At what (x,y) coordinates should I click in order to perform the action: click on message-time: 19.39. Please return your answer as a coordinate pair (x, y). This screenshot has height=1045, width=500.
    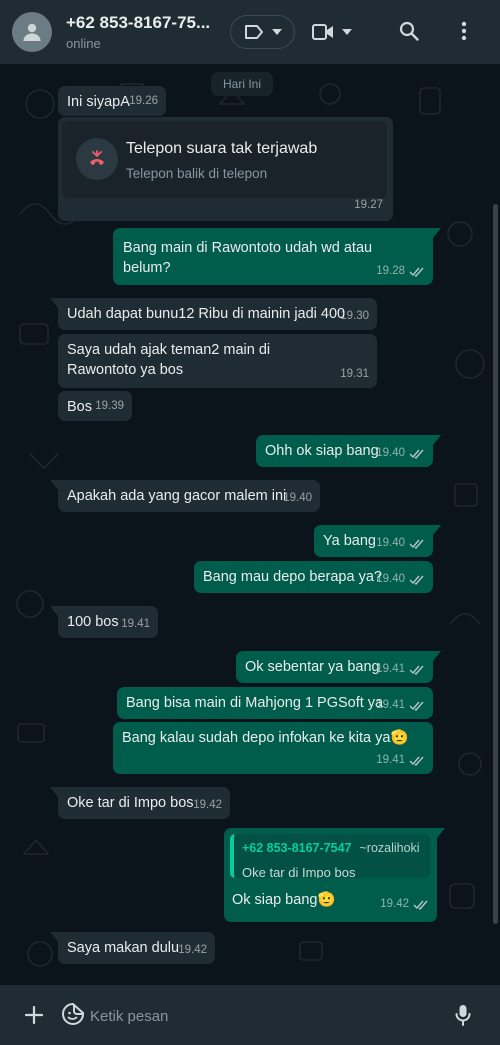
    Looking at the image, I should click on (109, 406).